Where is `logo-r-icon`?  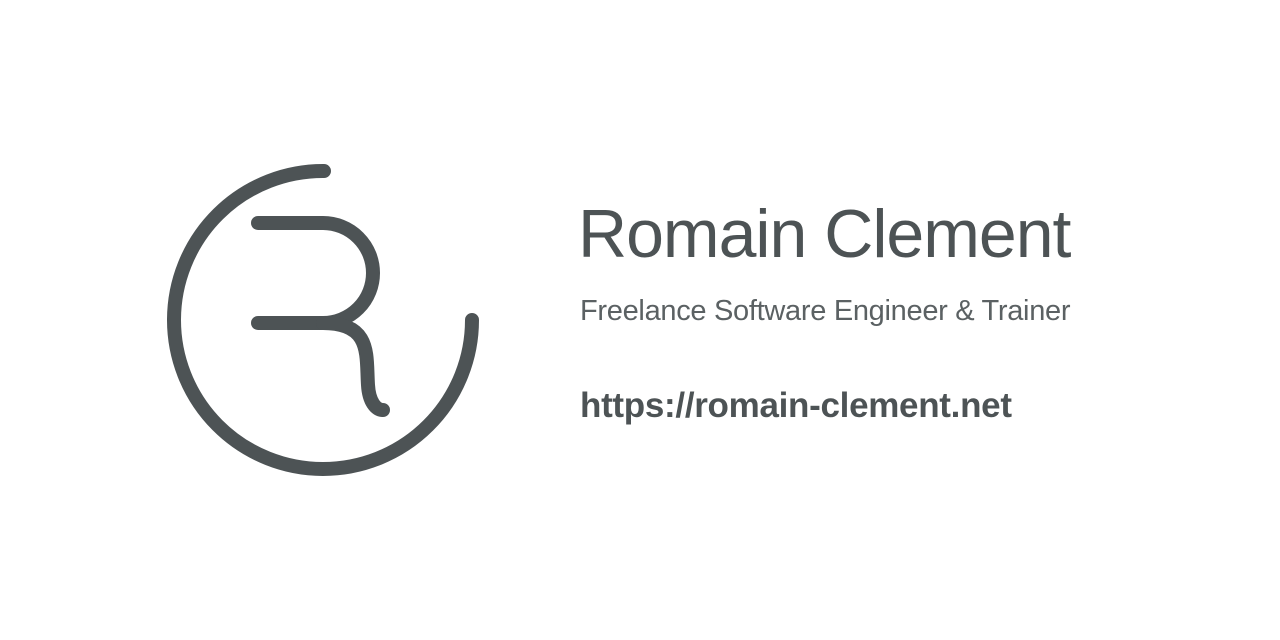 logo-r-icon is located at coordinates (323, 319).